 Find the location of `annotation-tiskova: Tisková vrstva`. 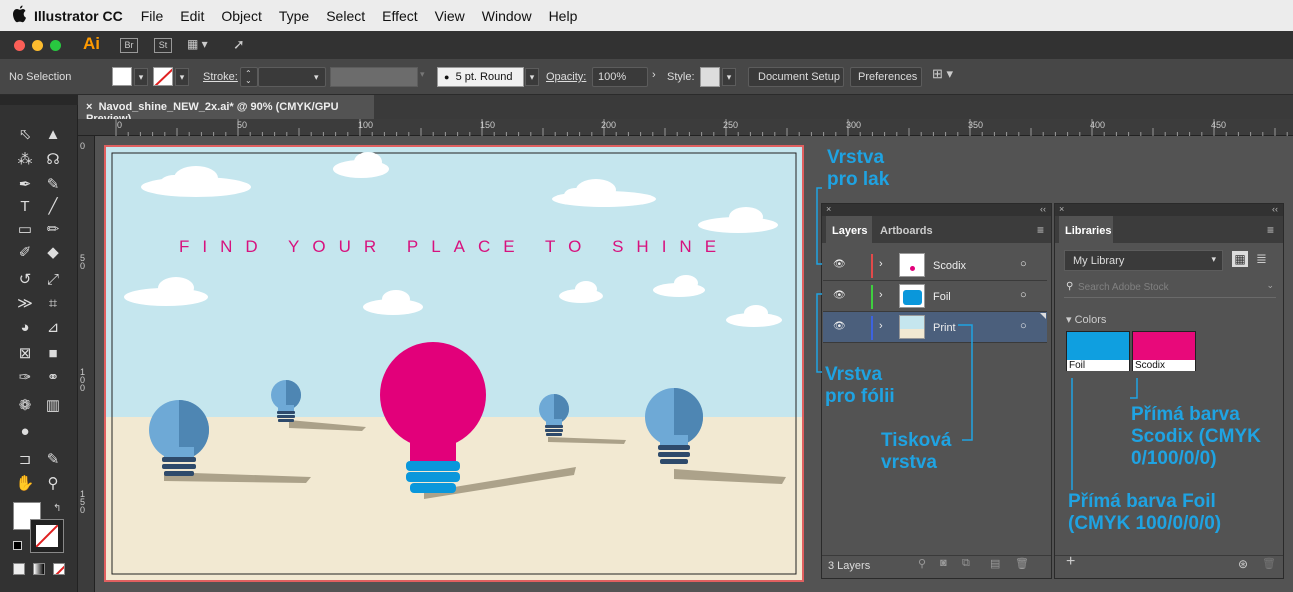

annotation-tiskova: Tisková vrstva is located at coordinates (916, 451).